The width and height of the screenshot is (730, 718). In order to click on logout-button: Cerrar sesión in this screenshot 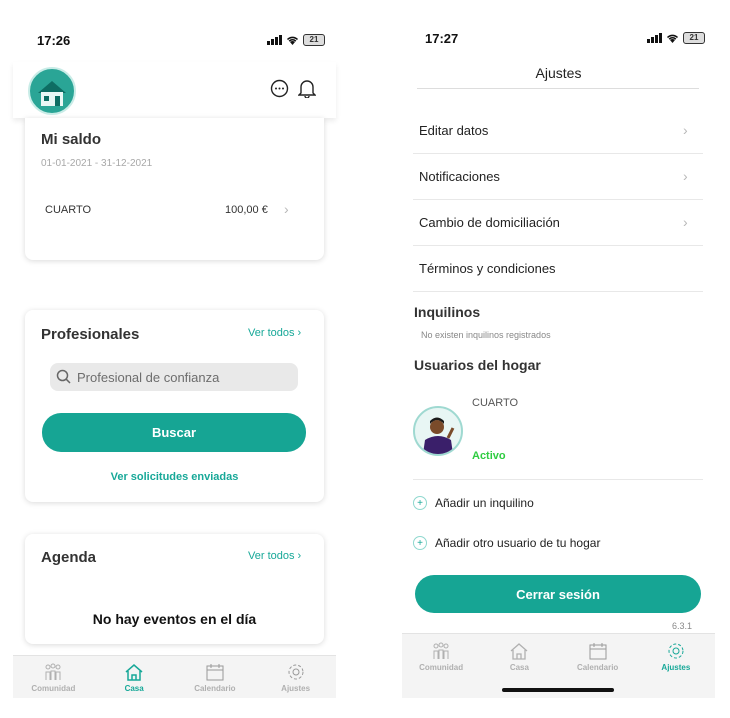, I will do `click(558, 594)`.